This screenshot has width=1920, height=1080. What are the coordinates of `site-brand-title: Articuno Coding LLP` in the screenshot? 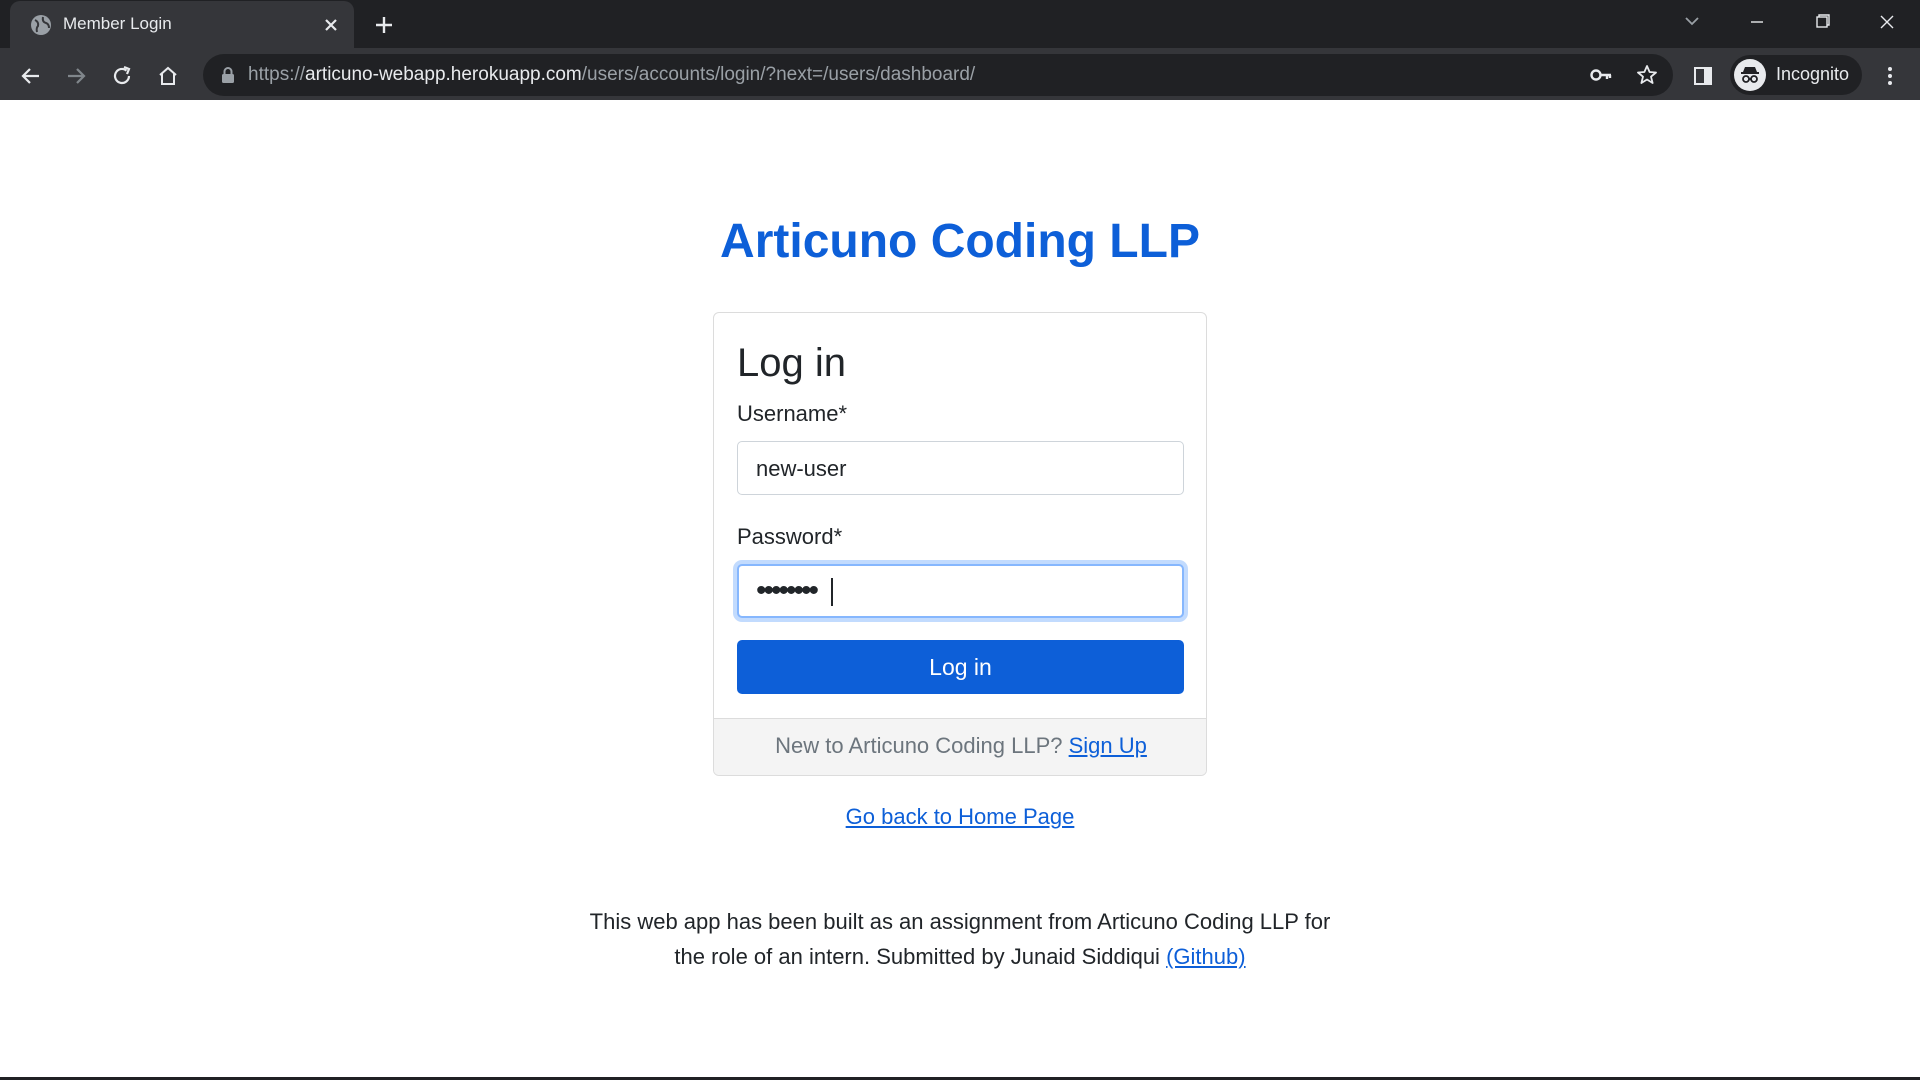 It's located at (960, 241).